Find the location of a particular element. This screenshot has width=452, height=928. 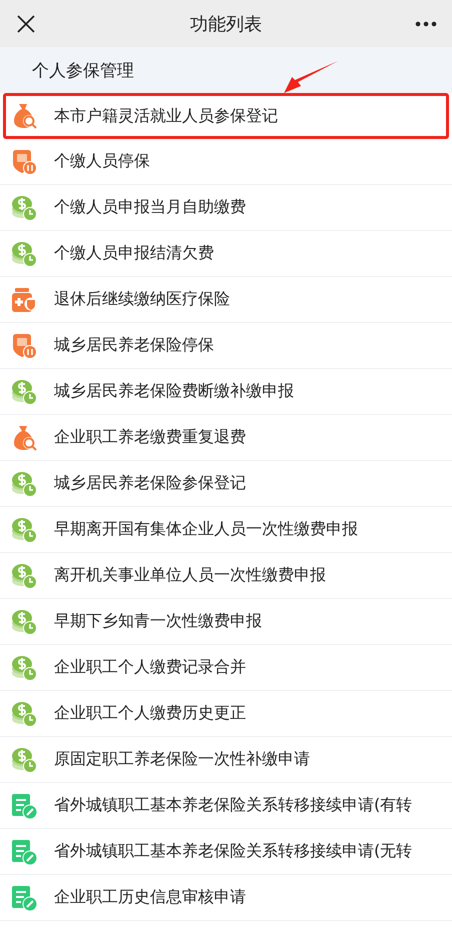

item-label: 早期下乡知青一次性缴费申报 is located at coordinates (158, 621).